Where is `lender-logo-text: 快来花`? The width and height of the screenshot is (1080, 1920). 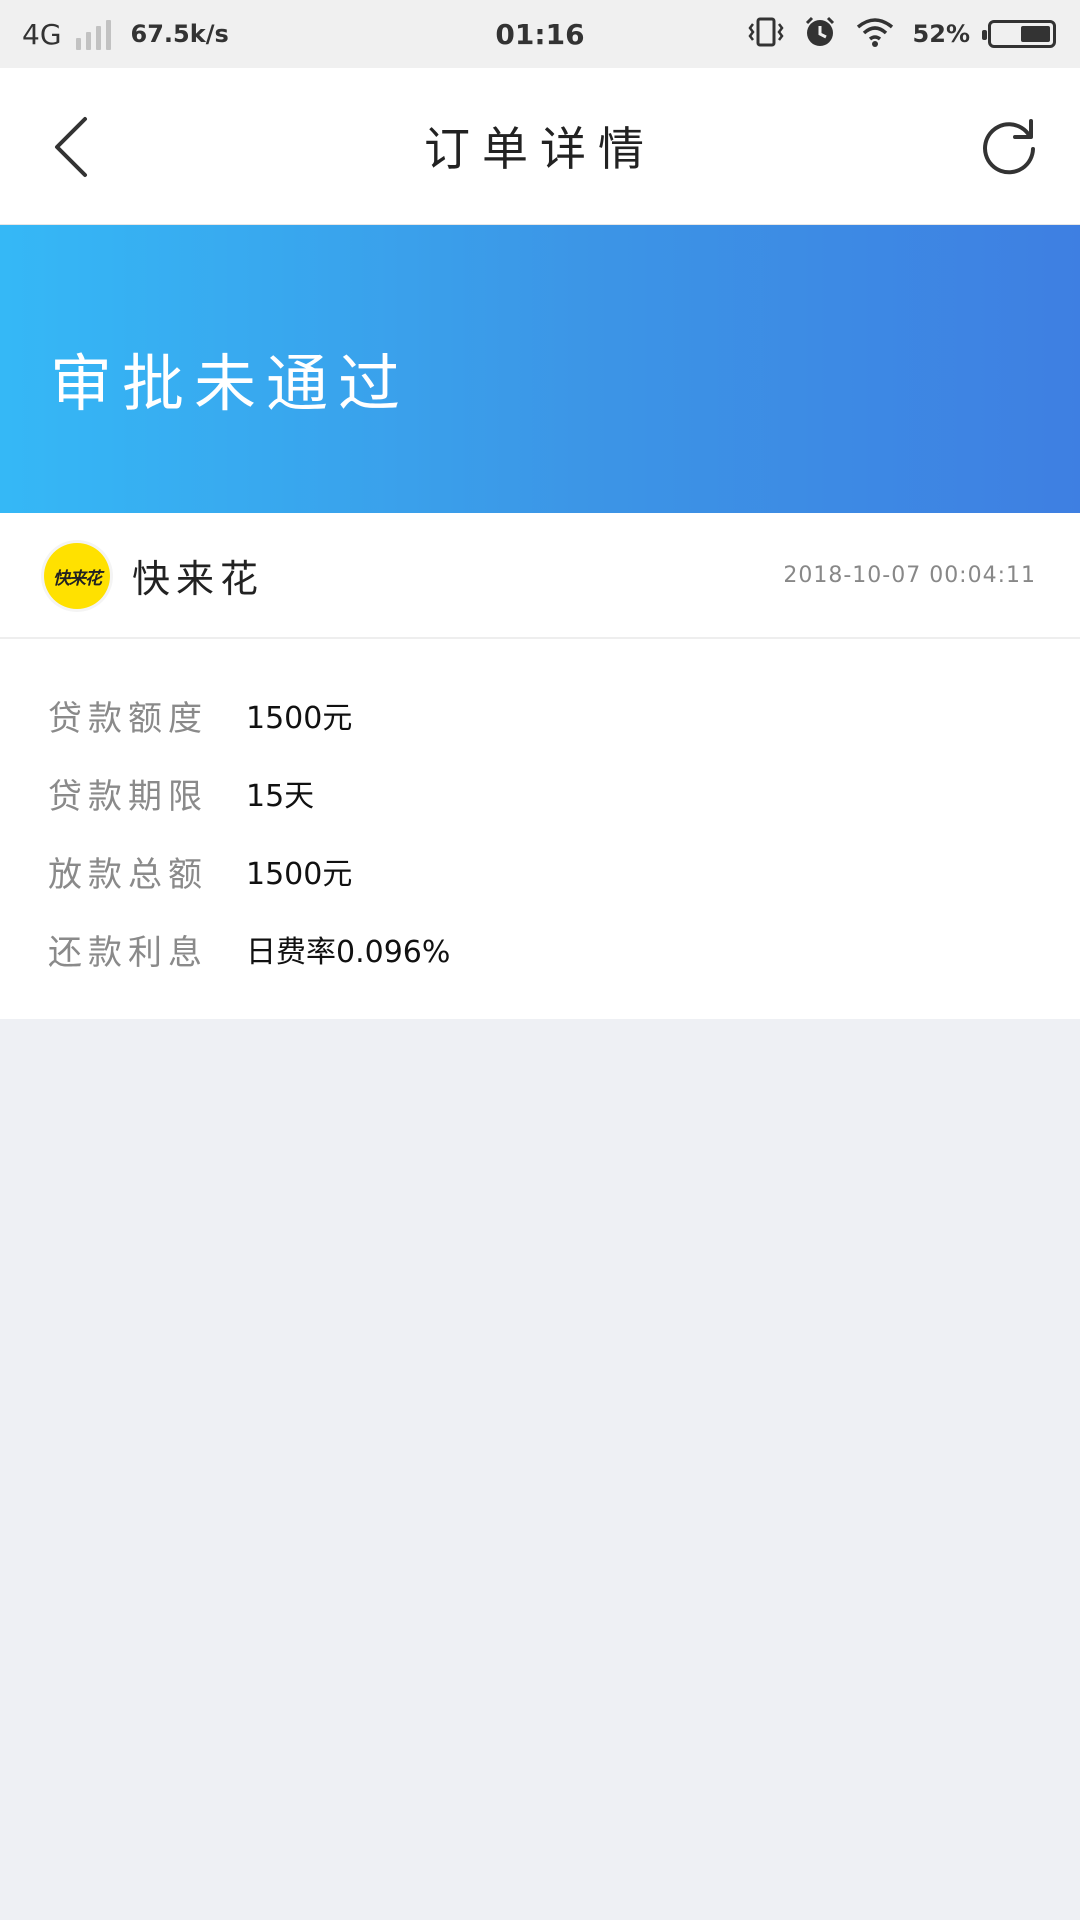
lender-logo-text: 快来花 is located at coordinates (77, 578).